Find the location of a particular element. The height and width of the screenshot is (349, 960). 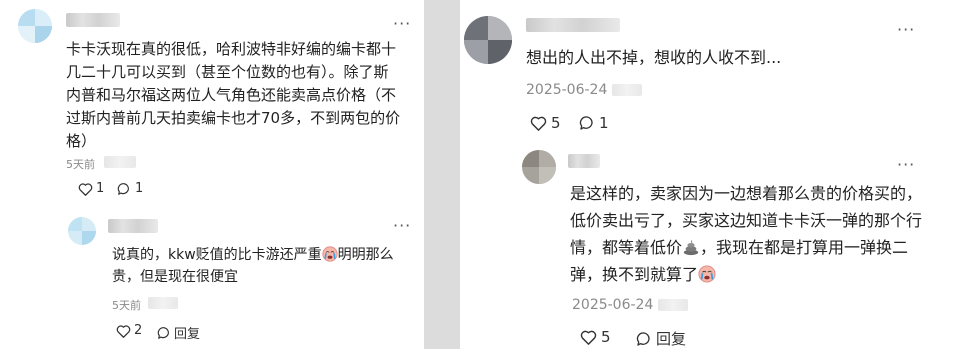

like-count: 1 is located at coordinates (100, 188).